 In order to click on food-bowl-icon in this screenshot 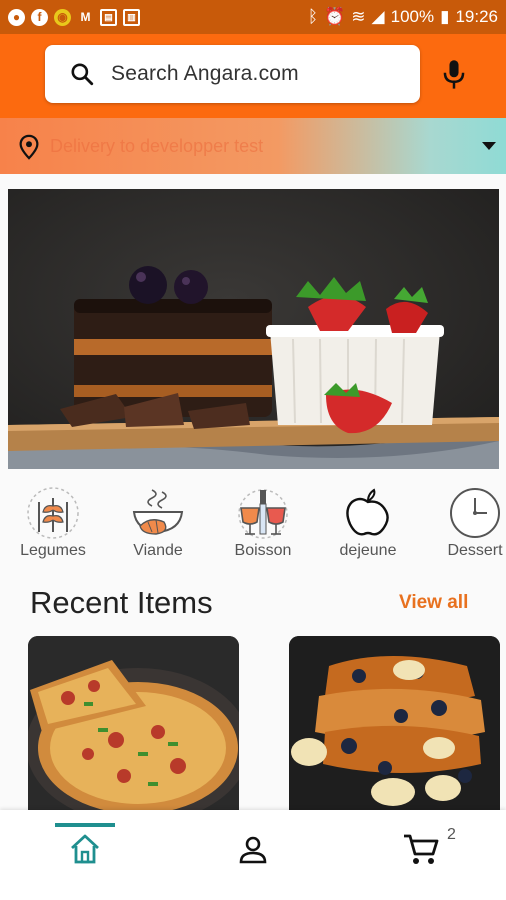, I will do `click(158, 512)`.